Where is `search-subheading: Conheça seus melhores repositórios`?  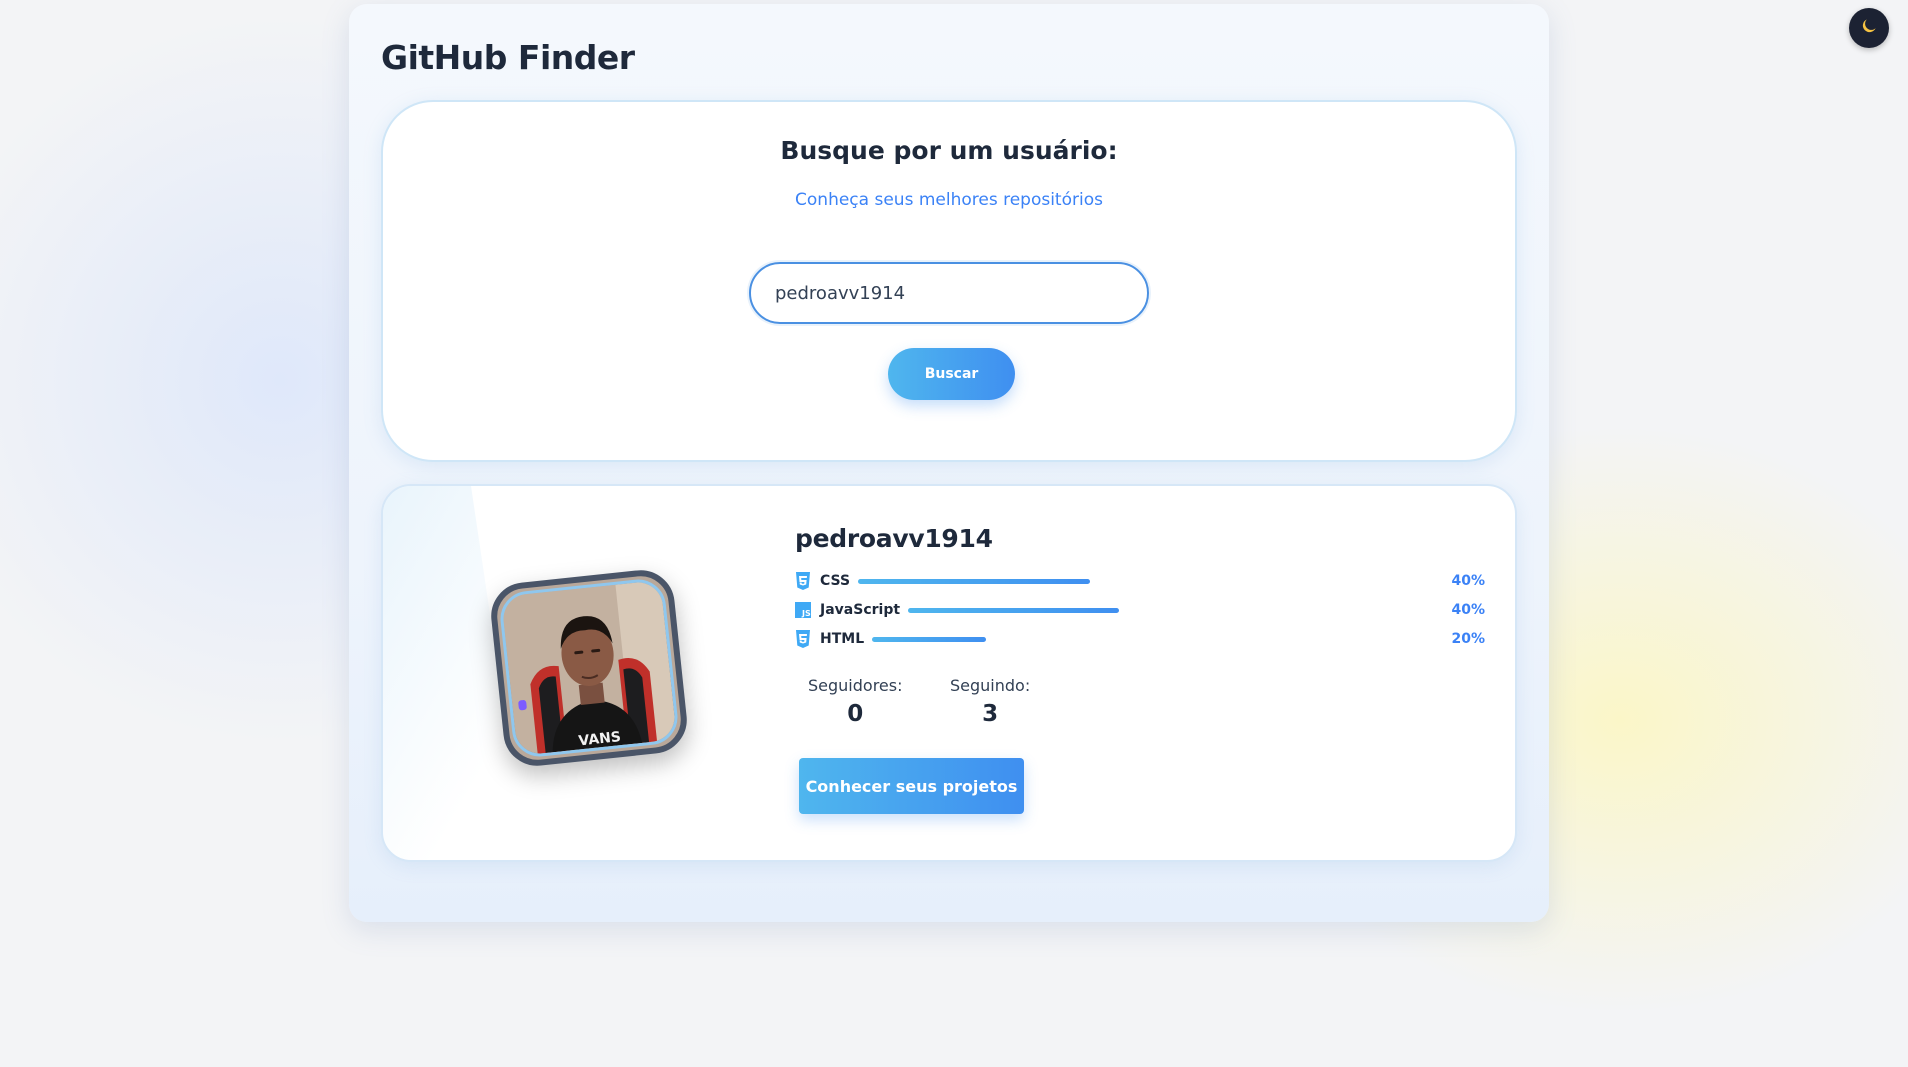
search-subheading: Conheça seus melhores repositórios is located at coordinates (949, 200).